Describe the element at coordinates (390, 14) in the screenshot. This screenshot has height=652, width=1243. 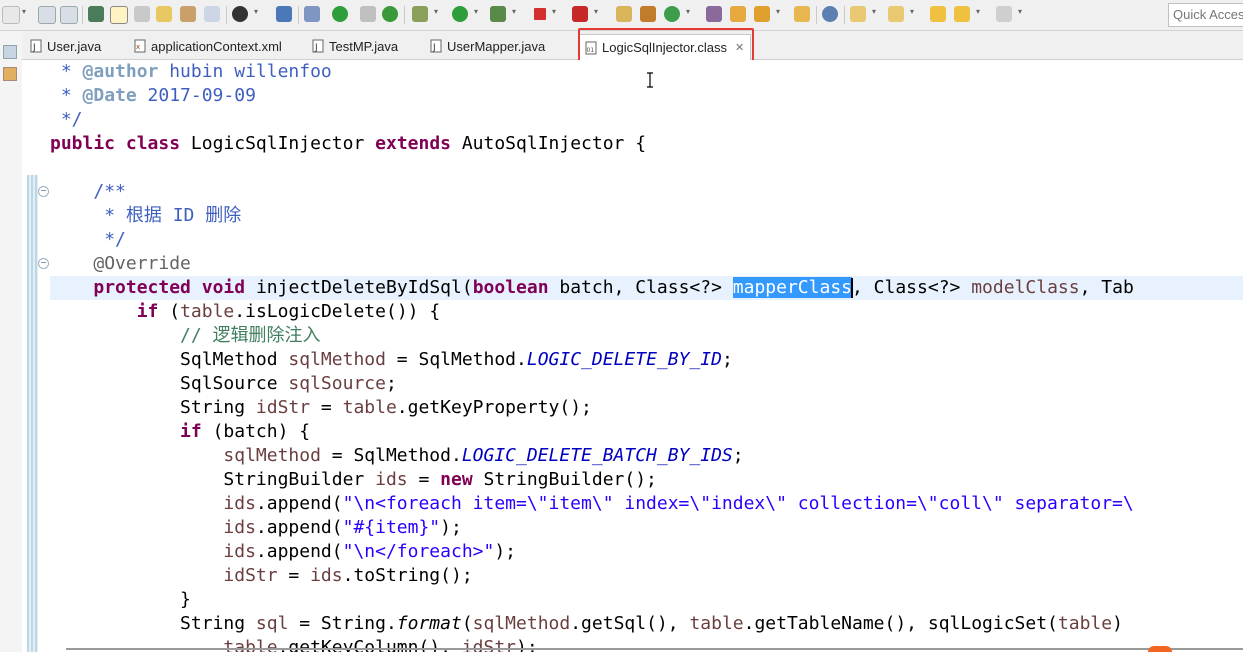
I see `update-icon` at that location.